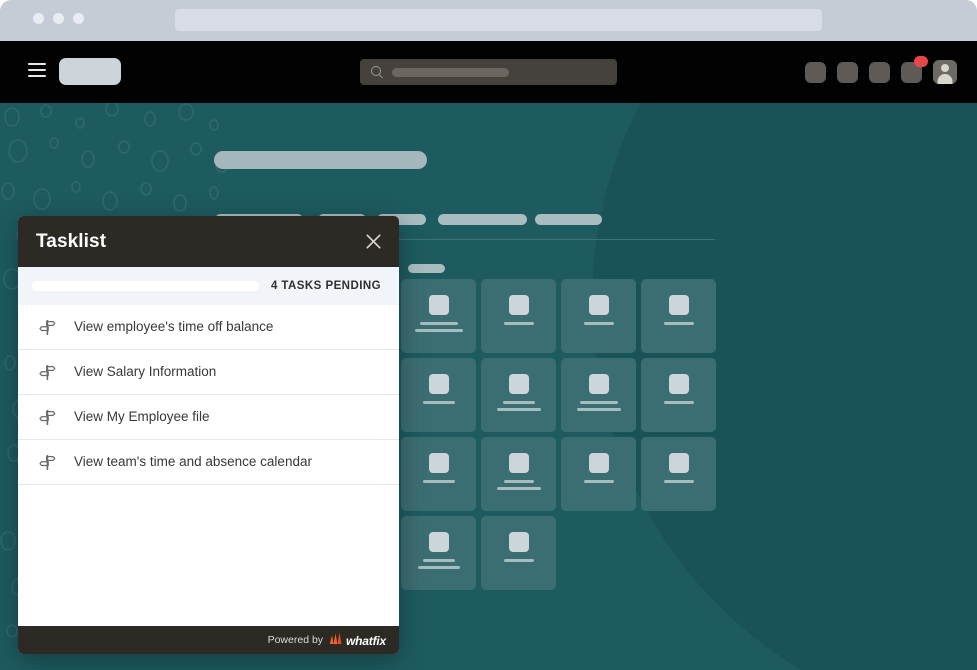 The width and height of the screenshot is (977, 670). What do you see at coordinates (921, 61) in the screenshot?
I see `notification-badge` at bounding box center [921, 61].